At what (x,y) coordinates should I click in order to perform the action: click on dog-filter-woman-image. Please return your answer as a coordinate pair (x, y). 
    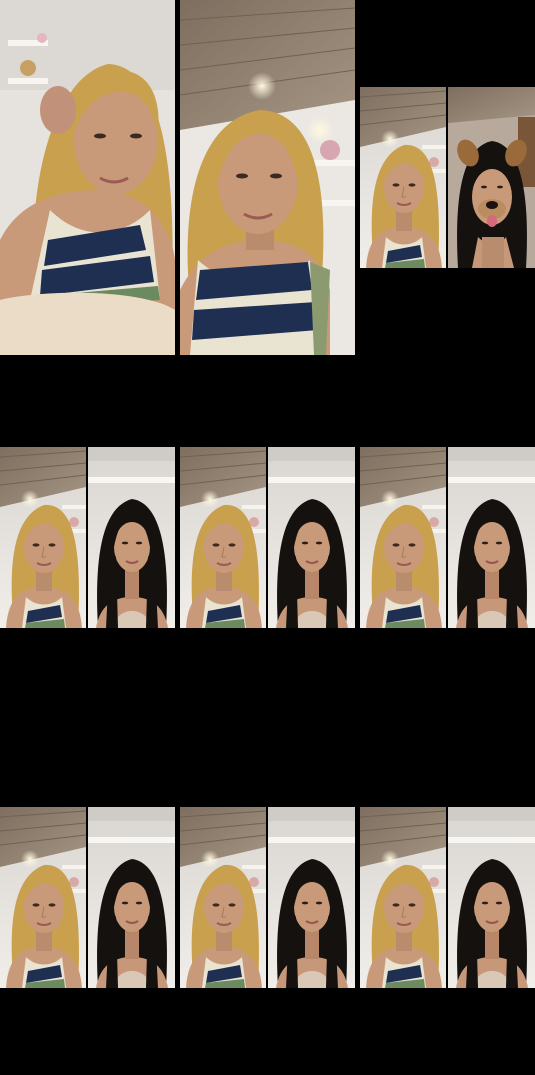
    Looking at the image, I should click on (491, 177).